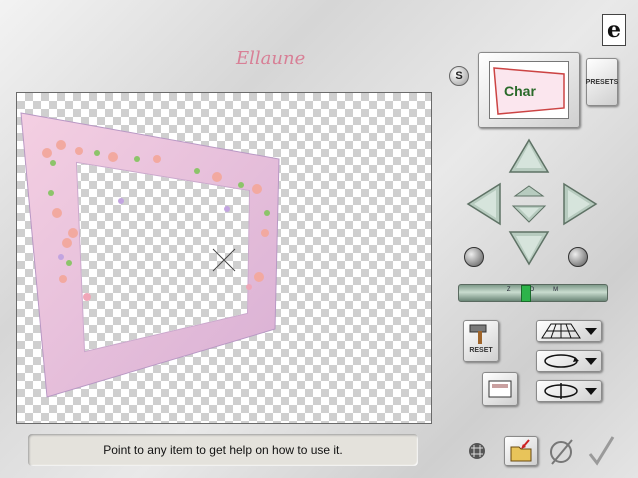 This screenshot has width=638, height=478. I want to click on arrow-up-icon, so click(529, 156).